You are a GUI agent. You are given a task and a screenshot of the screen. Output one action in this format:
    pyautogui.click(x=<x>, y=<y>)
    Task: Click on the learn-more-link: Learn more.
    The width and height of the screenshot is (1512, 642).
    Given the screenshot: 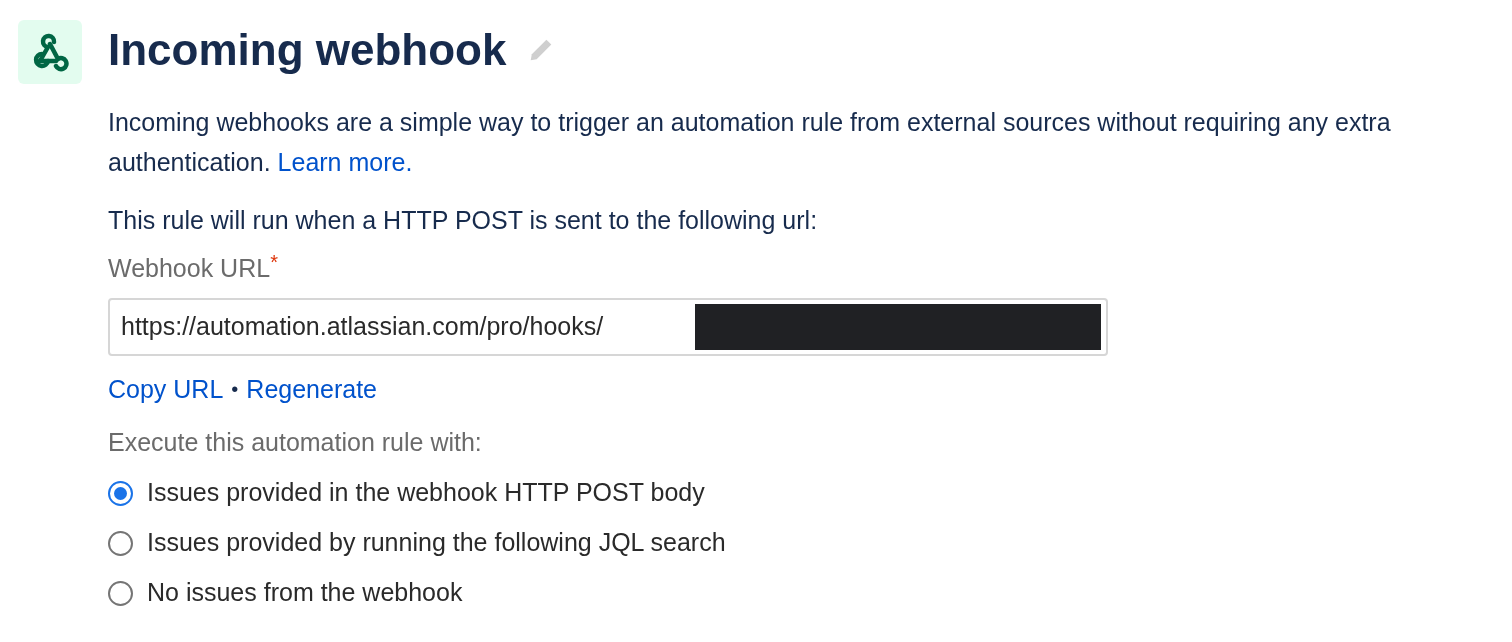 What is the action you would take?
    pyautogui.click(x=345, y=162)
    